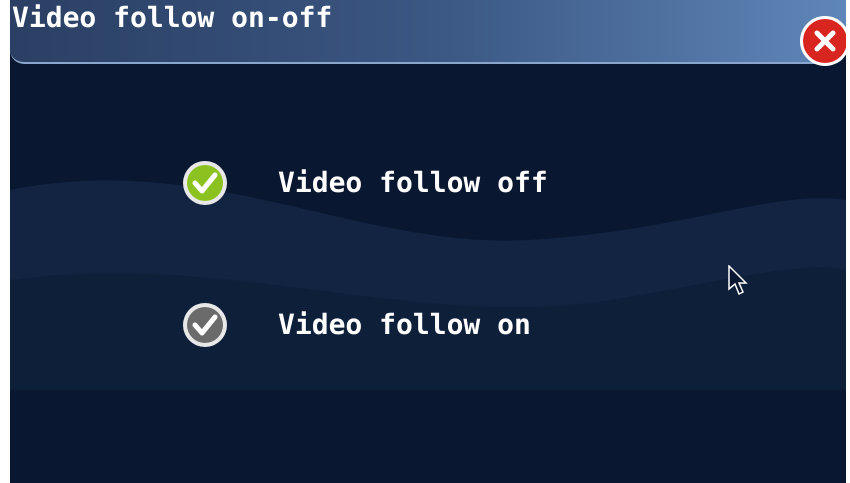 The image size is (850, 483). I want to click on close-icon, so click(825, 41).